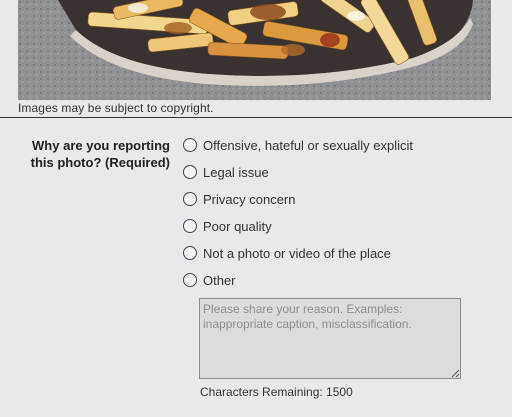  Describe the element at coordinates (237, 226) in the screenshot. I see `option-label: Poor quality` at that location.